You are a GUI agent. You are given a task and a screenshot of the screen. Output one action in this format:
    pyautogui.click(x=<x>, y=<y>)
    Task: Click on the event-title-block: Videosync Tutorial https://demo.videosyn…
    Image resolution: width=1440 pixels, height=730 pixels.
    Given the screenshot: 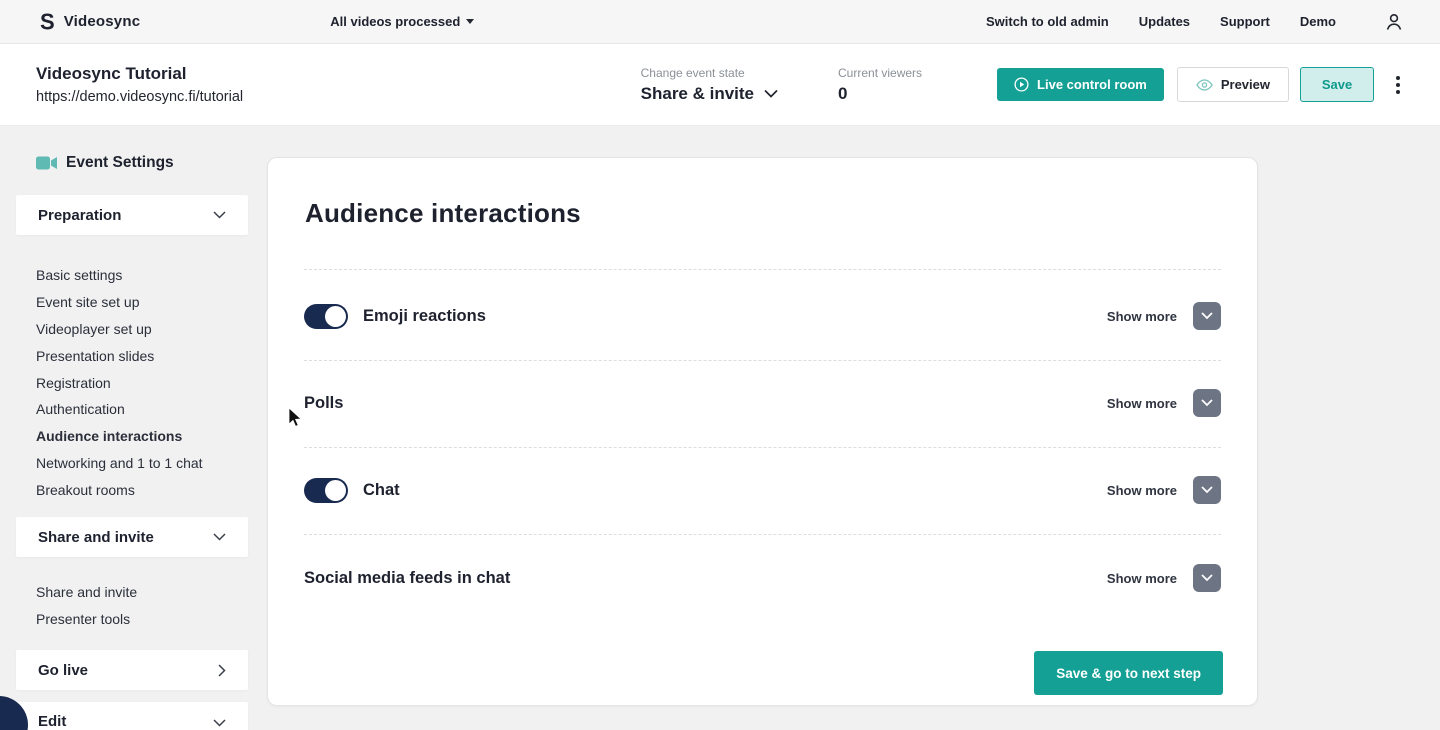 What is the action you would take?
    pyautogui.click(x=139, y=84)
    